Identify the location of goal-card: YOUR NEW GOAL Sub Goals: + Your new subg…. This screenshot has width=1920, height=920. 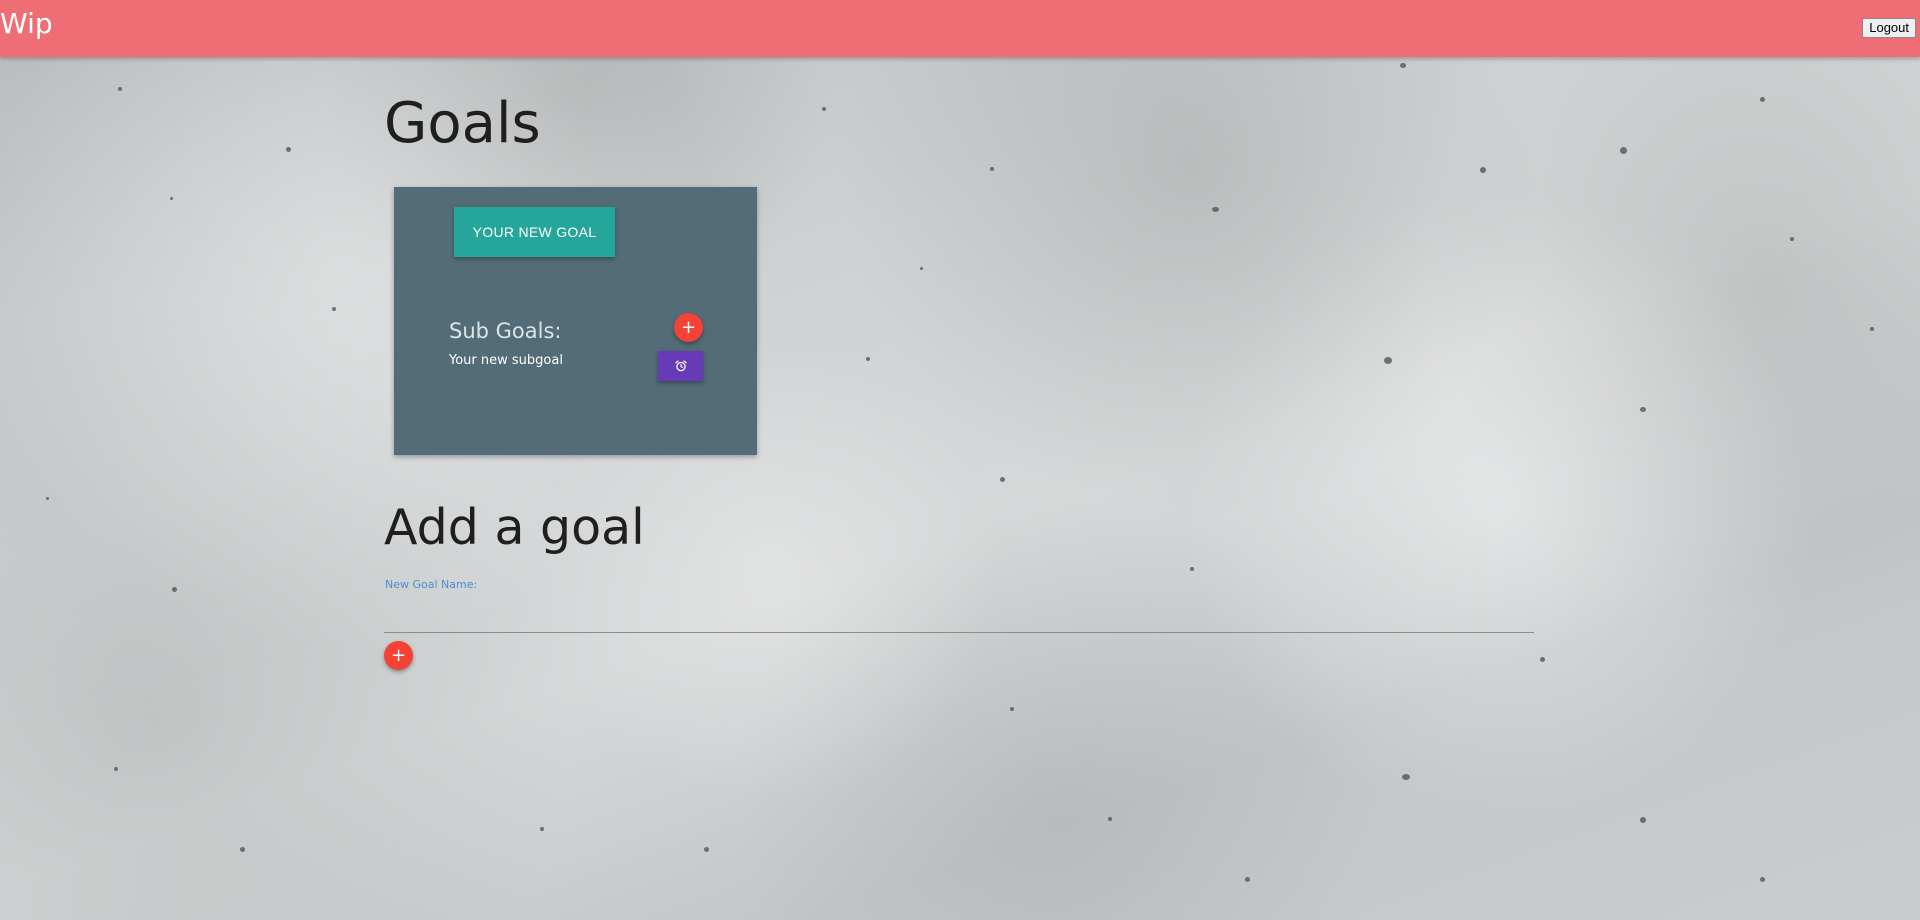
(575, 321).